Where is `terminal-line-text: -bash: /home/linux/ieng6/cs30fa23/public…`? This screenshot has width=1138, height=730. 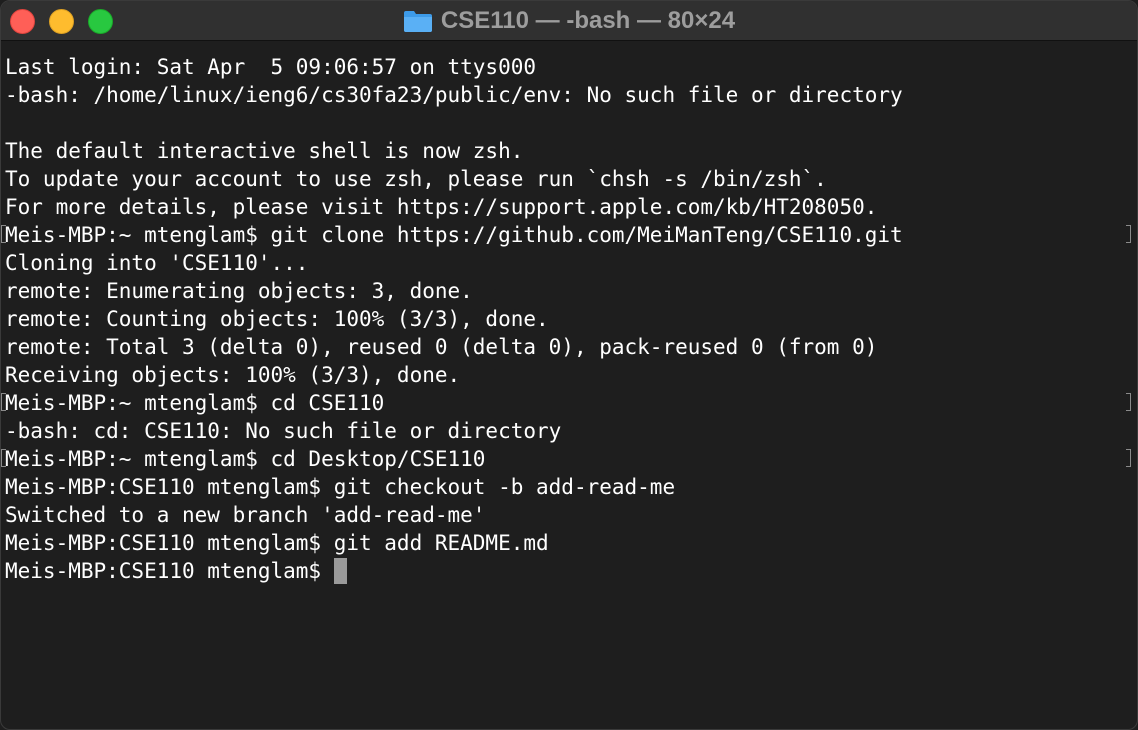 terminal-line-text: -bash: /home/linux/ieng6/cs30fa23/public… is located at coordinates (454, 95).